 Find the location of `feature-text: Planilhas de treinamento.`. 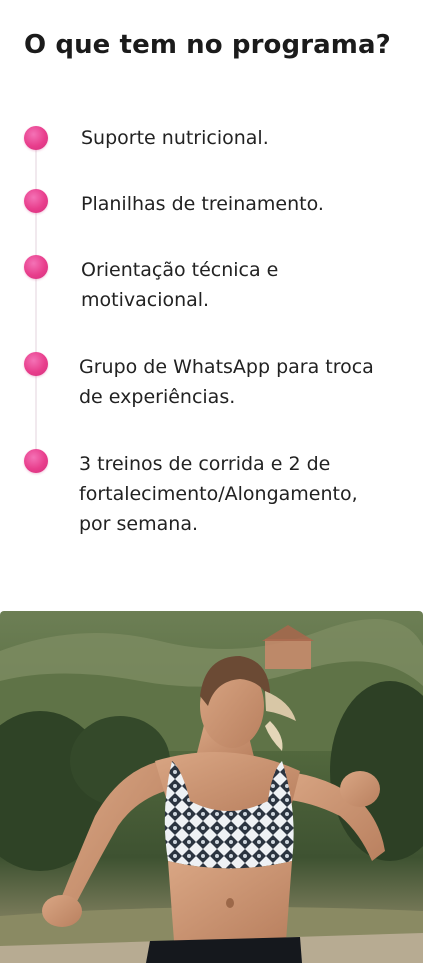

feature-text: Planilhas de treinamento. is located at coordinates (202, 204).